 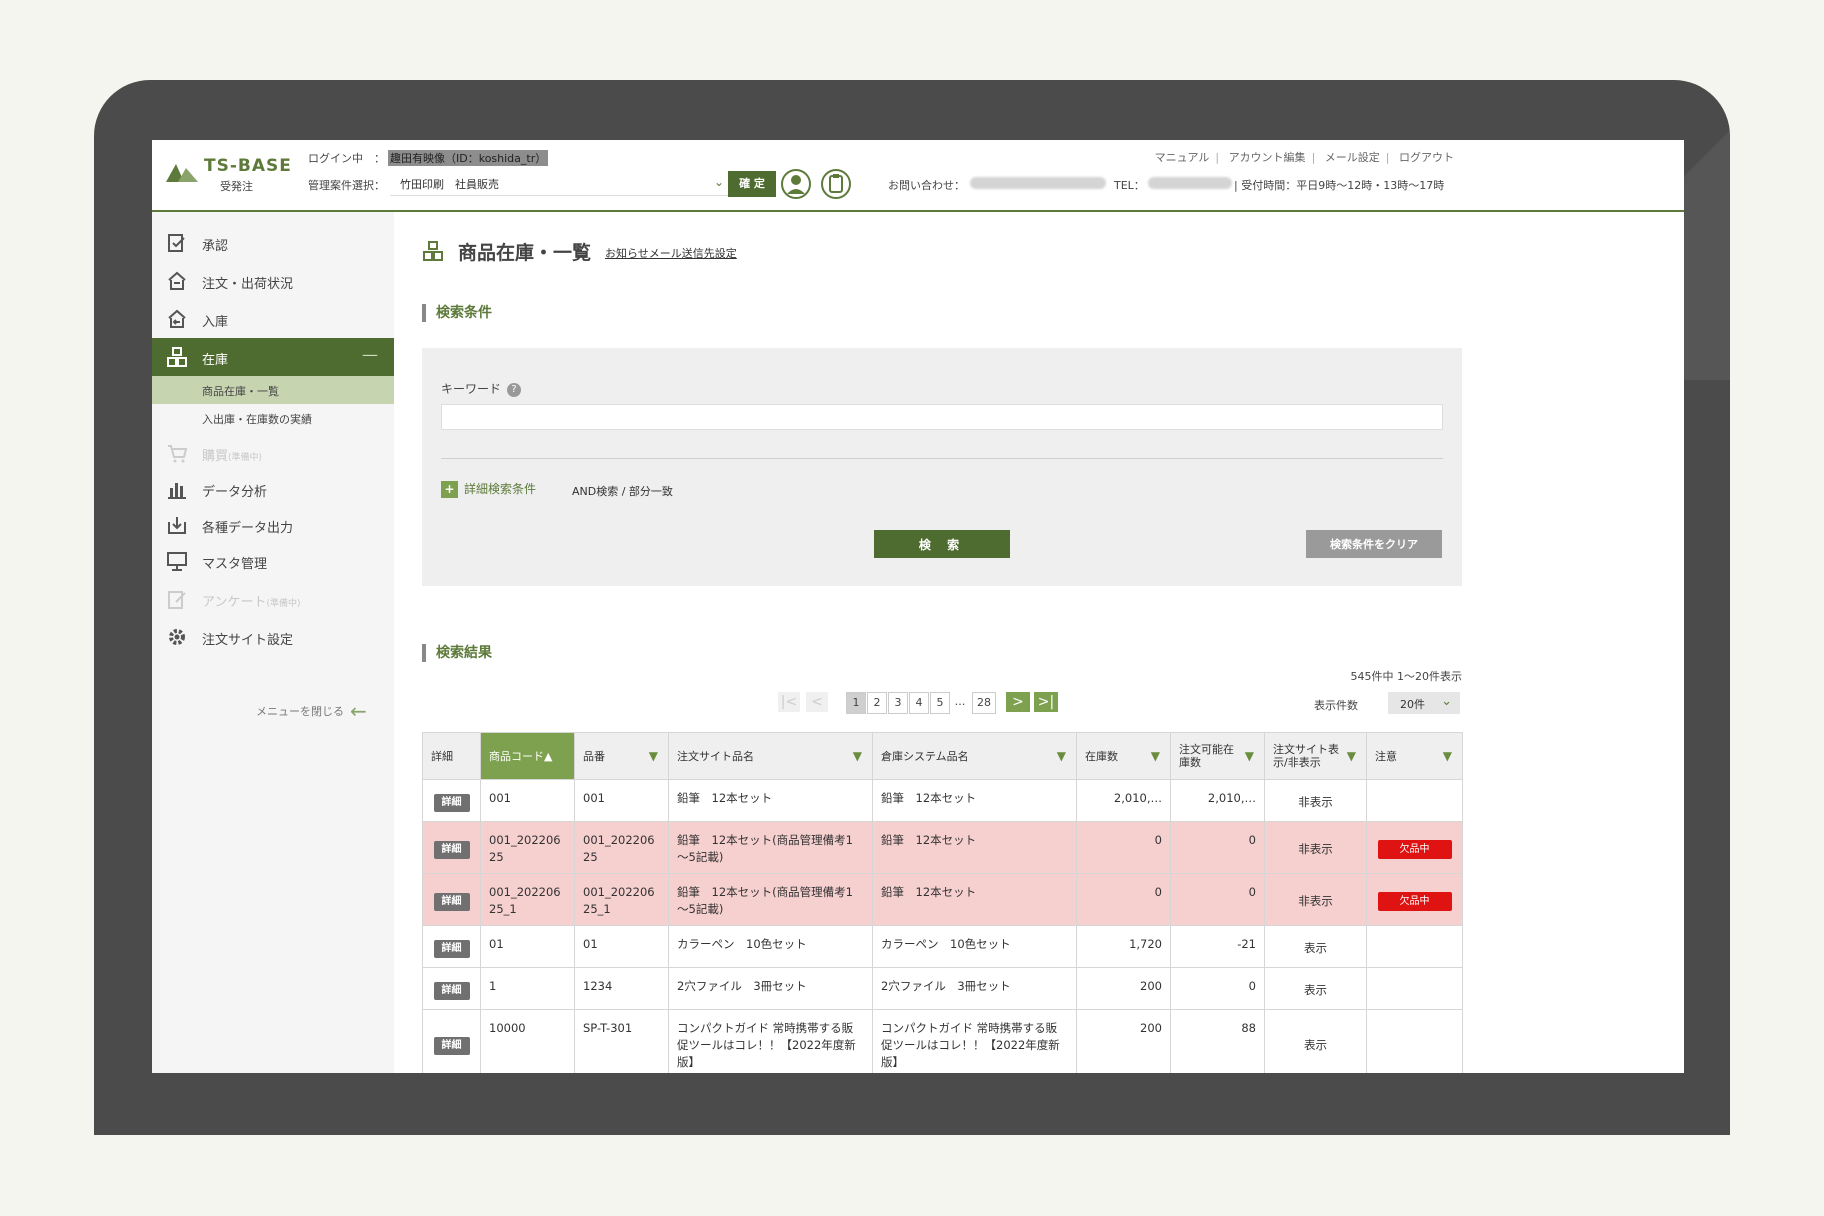 I want to click on top-links: マニュアル | アカウント編集 | メール設定 | ログアウト, so click(x=1304, y=157).